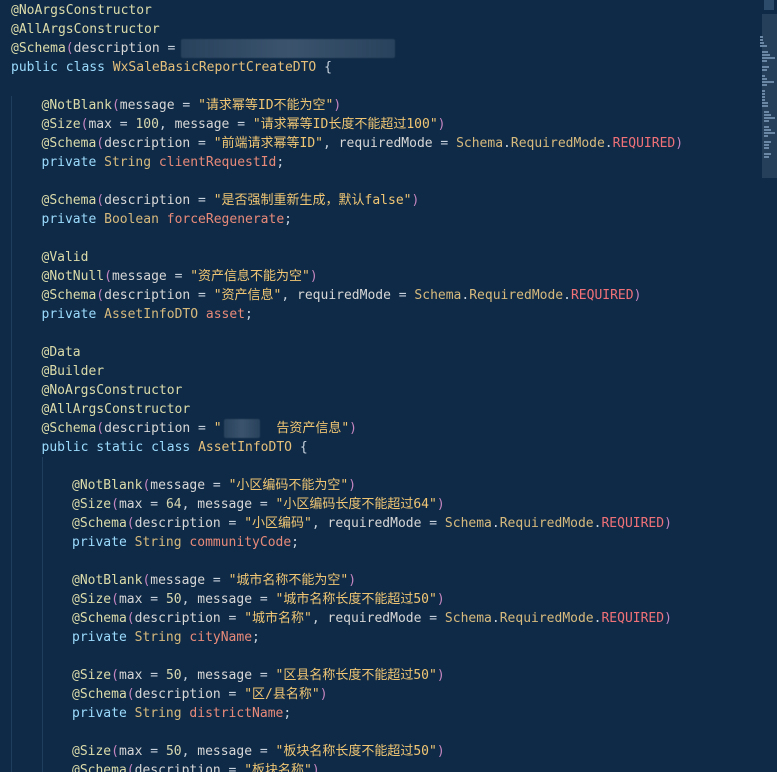 The image size is (777, 772). What do you see at coordinates (602, 295) in the screenshot?
I see `code-token: REQUIRED` at bounding box center [602, 295].